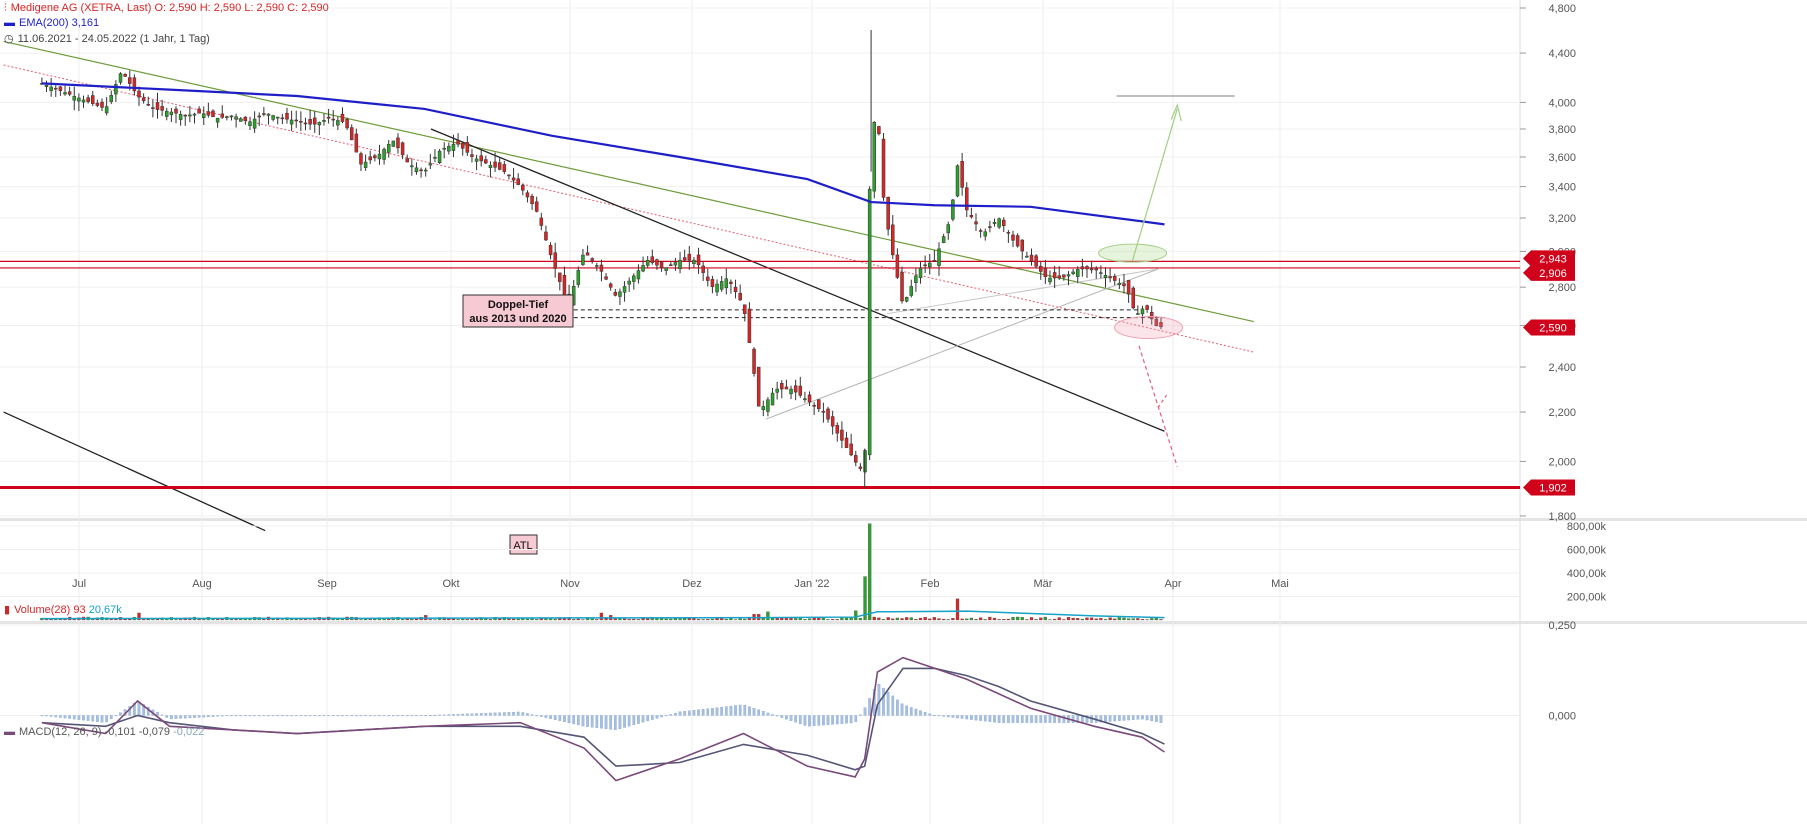 The image size is (1807, 829). Describe the element at coordinates (1553, 274) in the screenshot. I see `price-marker-label: 2,906` at that location.